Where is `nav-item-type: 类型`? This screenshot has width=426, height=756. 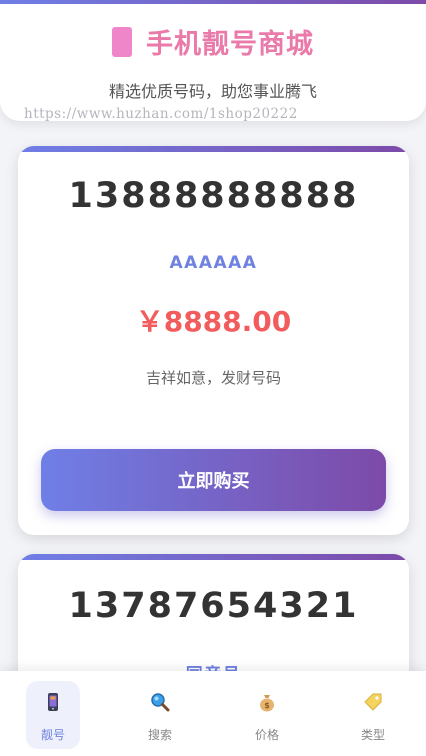 nav-item-type: 类型 is located at coordinates (373, 715).